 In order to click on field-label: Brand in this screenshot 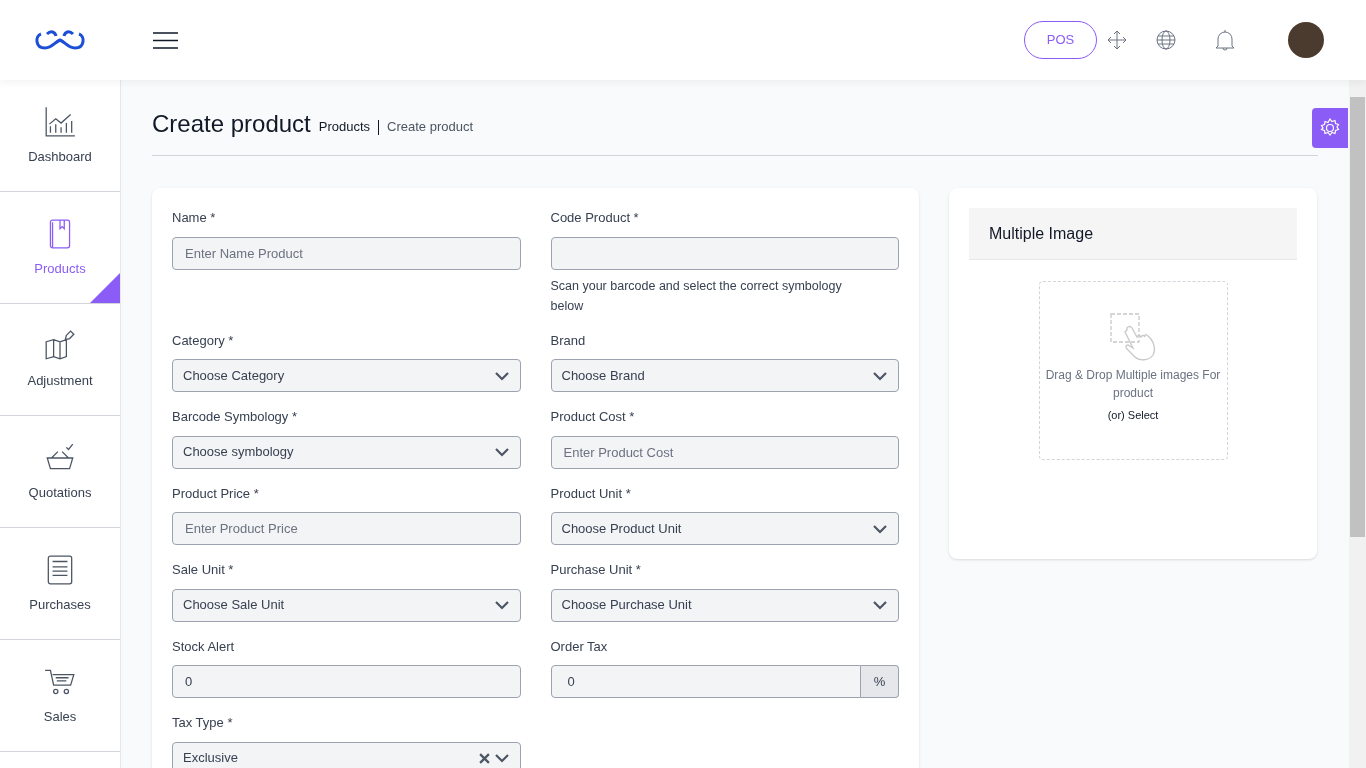, I will do `click(568, 340)`.